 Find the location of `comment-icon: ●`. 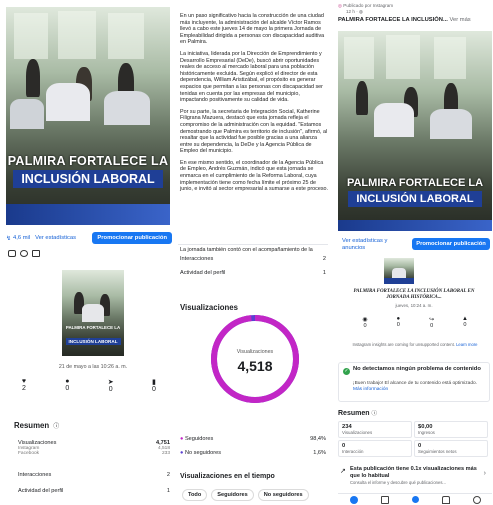

comment-icon: ● is located at coordinates (67, 381).